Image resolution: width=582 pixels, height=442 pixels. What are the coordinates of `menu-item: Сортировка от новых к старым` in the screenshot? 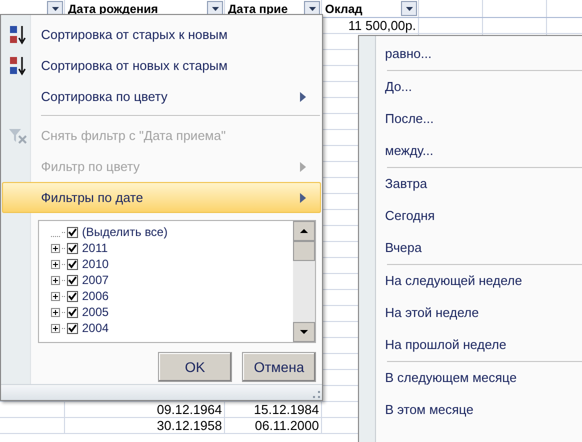 It's located at (161, 65).